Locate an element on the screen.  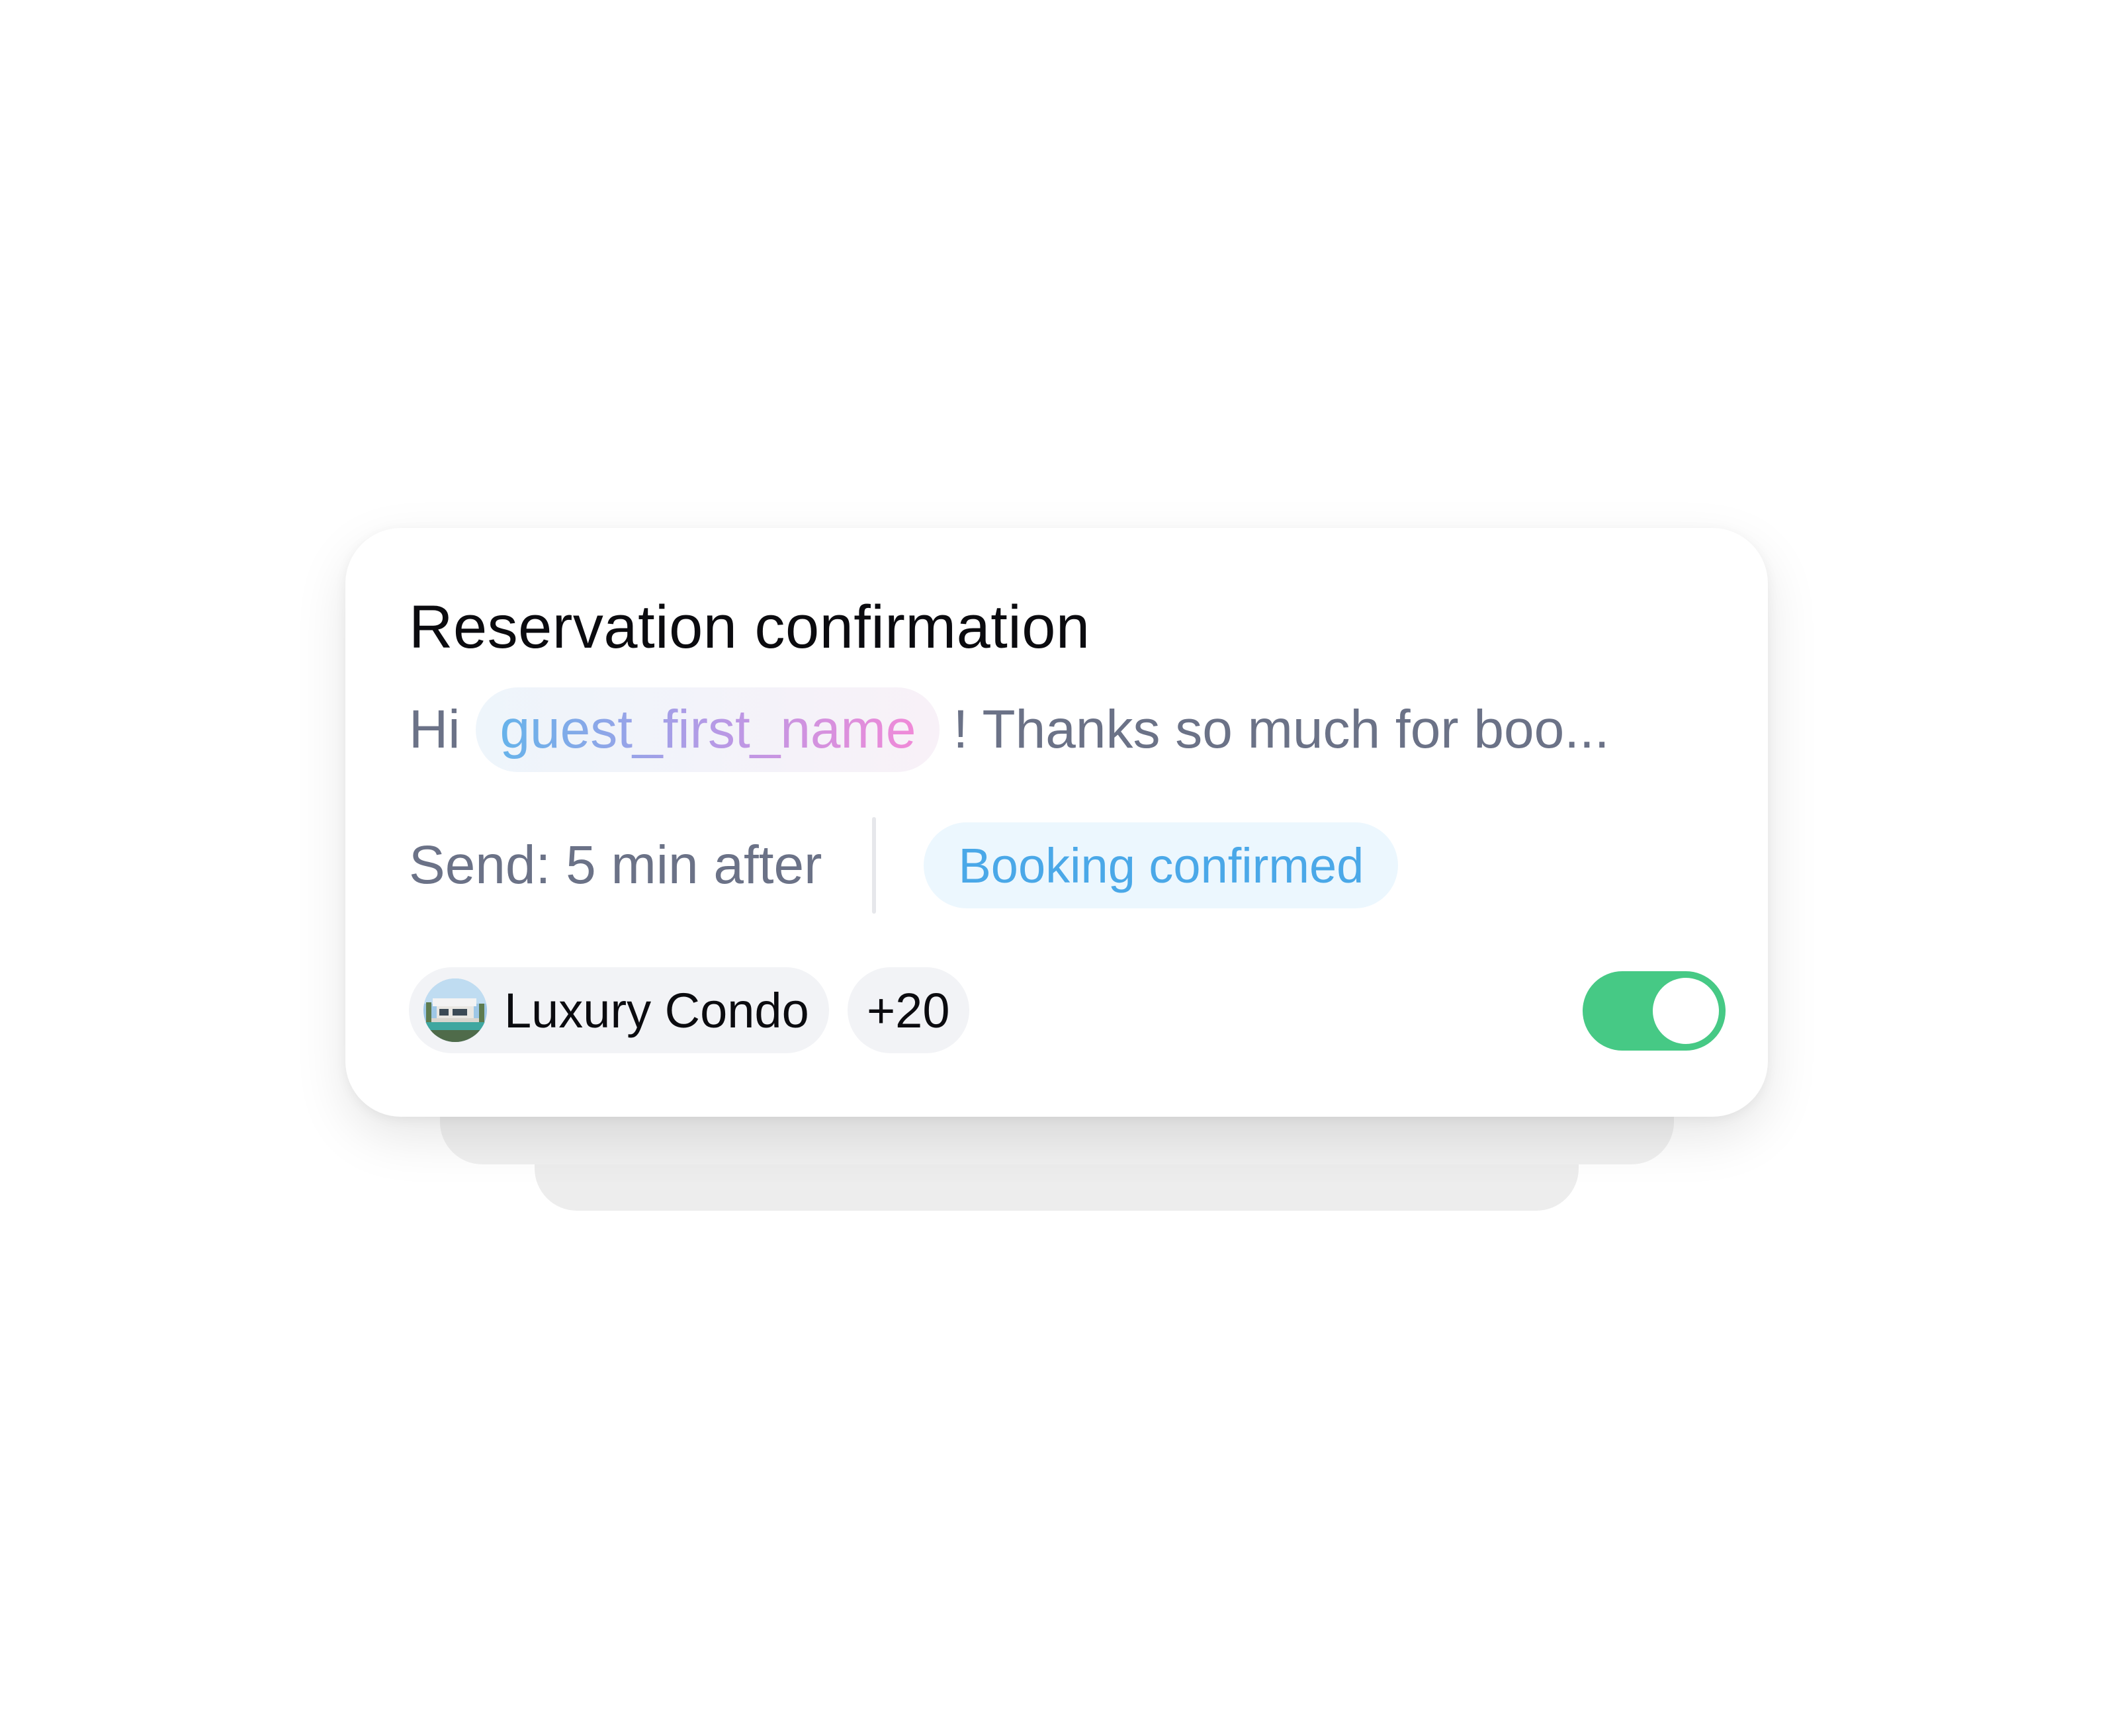
enabled-toggle is located at coordinates (1654, 1011).